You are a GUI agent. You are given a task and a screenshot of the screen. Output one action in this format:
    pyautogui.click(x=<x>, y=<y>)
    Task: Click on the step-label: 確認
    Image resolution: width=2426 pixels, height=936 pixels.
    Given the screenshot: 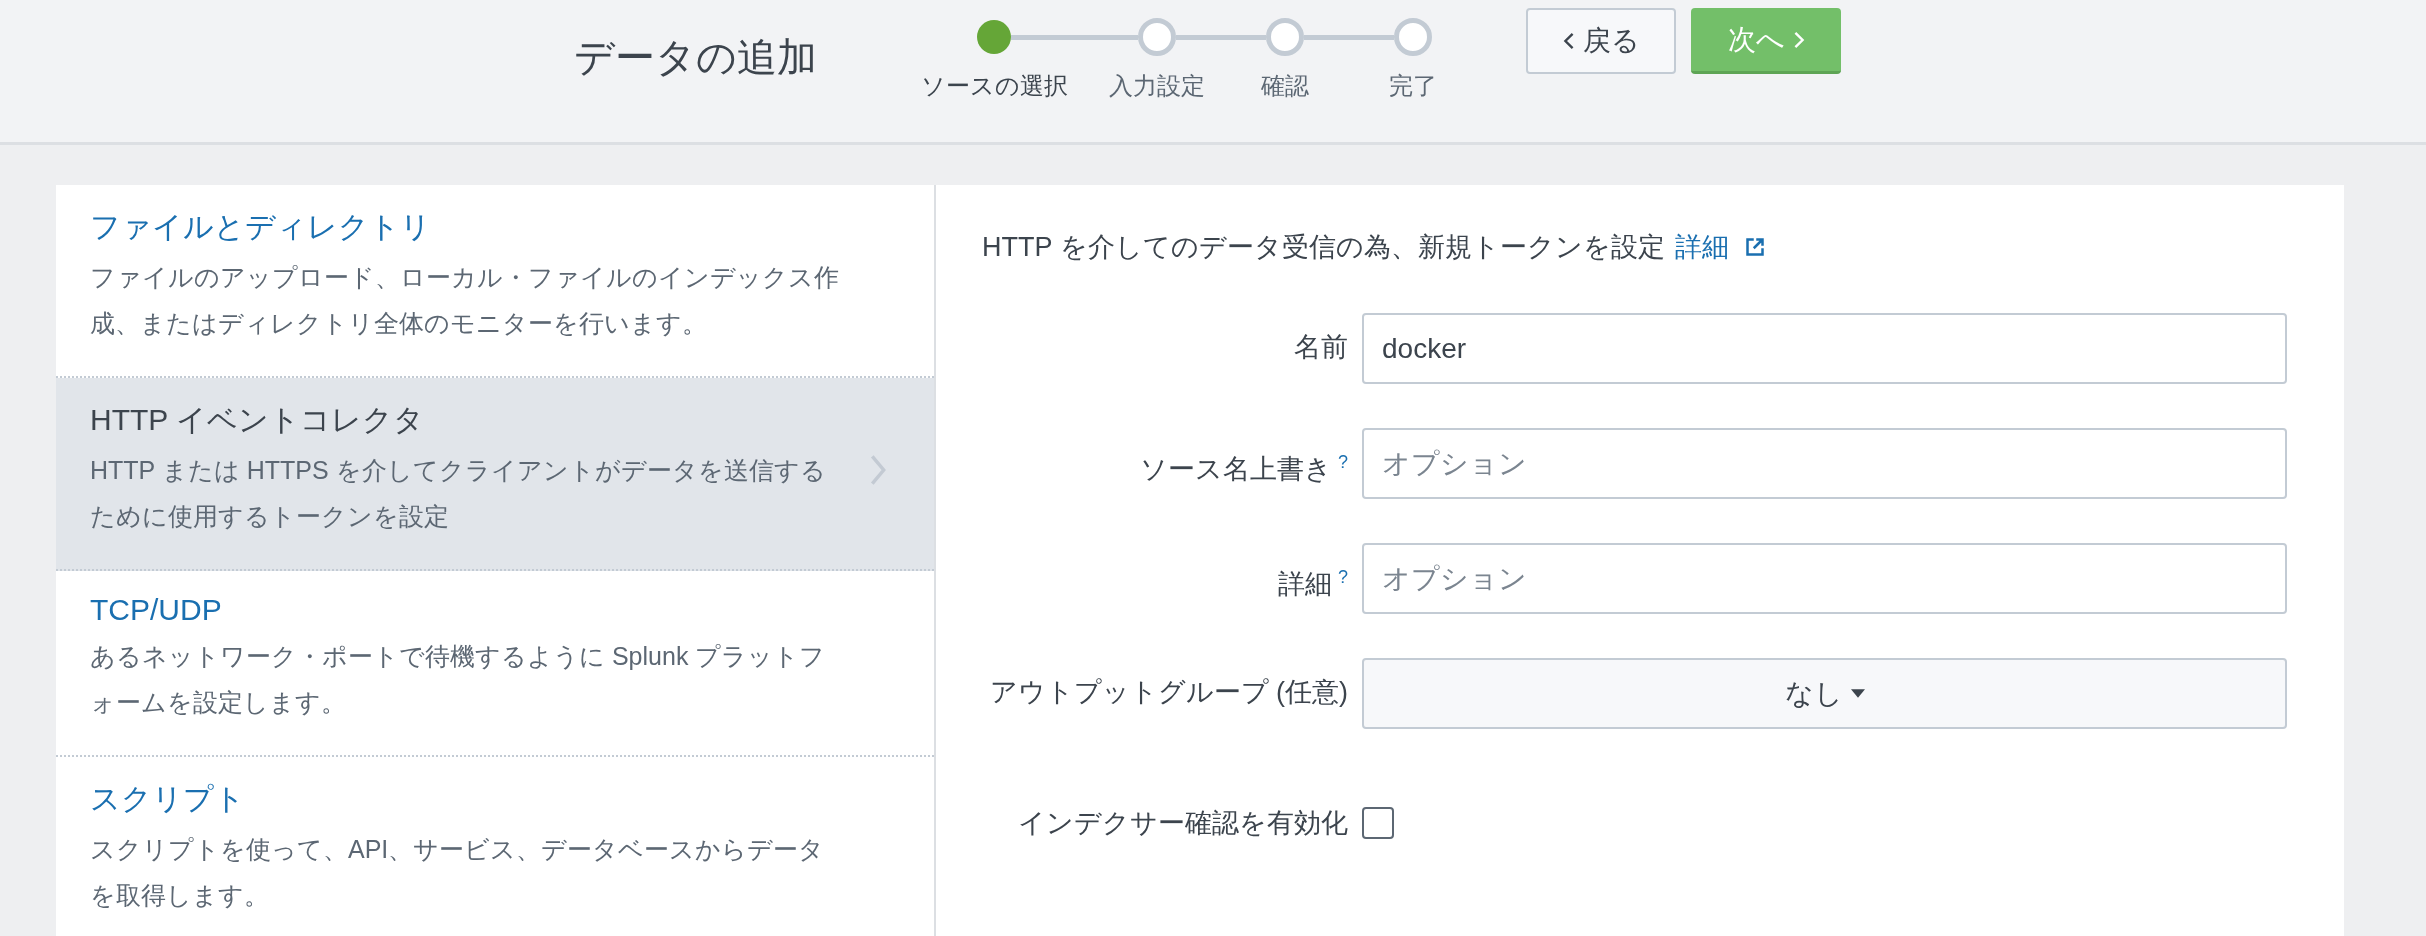 What is the action you would take?
    pyautogui.click(x=1285, y=86)
    